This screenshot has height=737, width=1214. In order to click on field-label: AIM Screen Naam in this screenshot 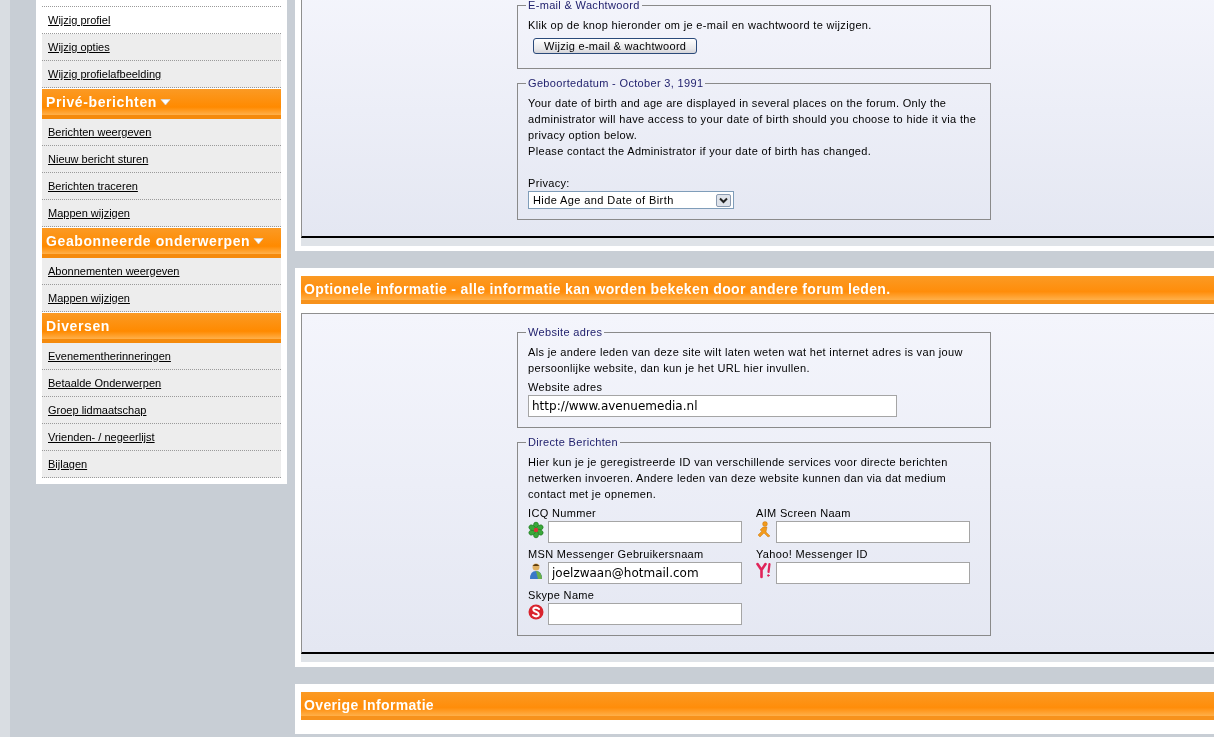, I will do `click(803, 513)`.